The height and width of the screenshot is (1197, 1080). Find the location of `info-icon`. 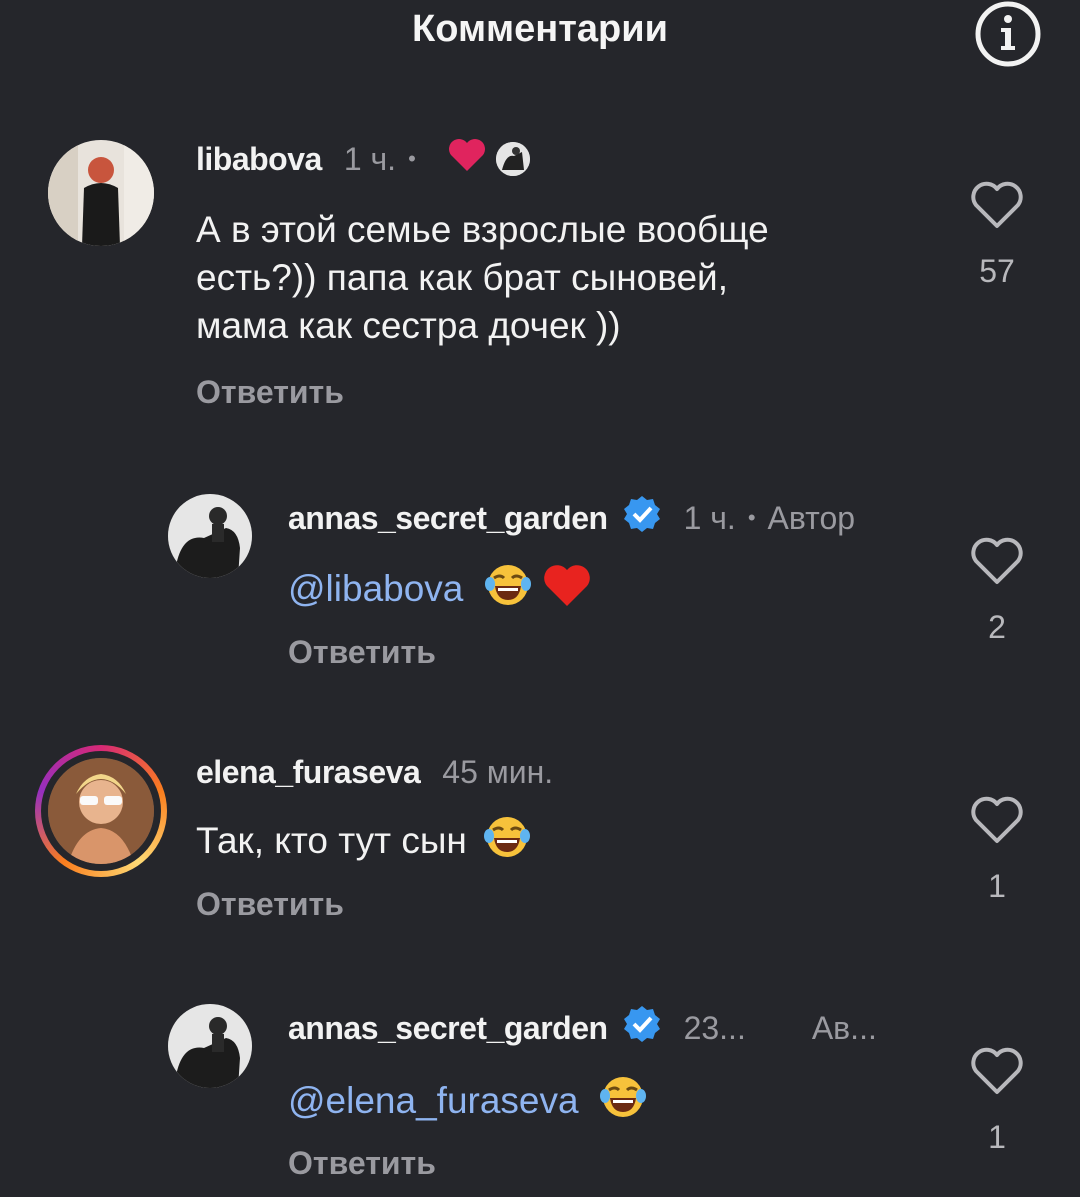

info-icon is located at coordinates (1008, 34).